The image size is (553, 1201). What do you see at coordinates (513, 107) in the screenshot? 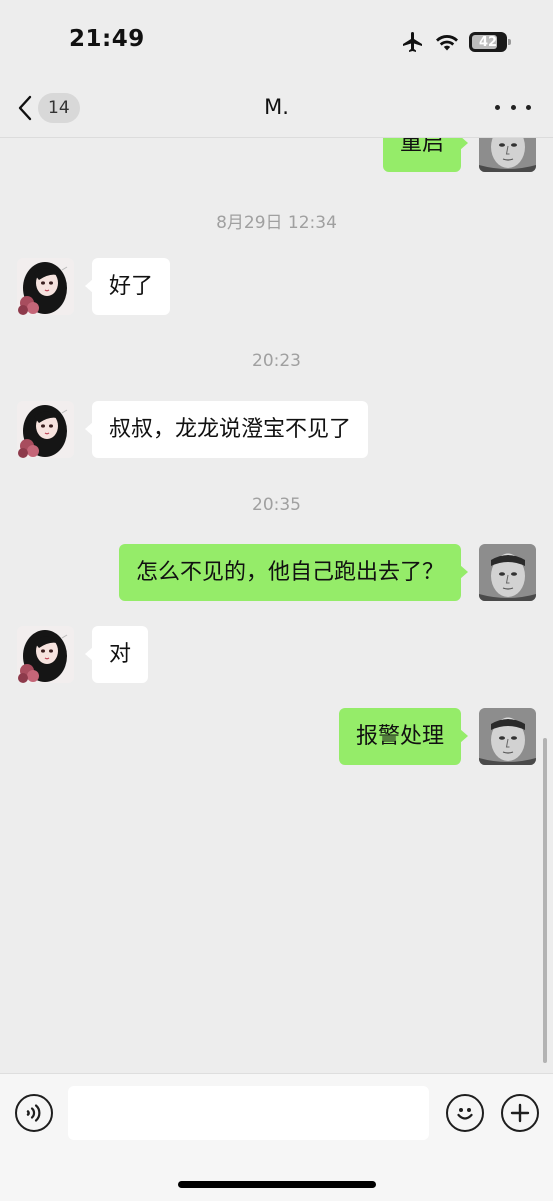
I see `more-button` at bounding box center [513, 107].